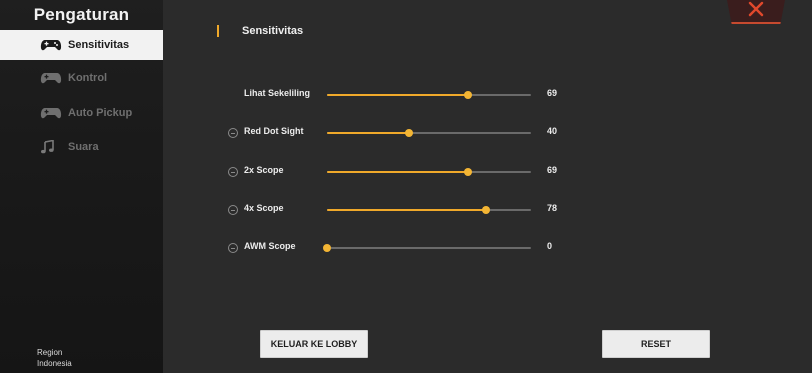  Describe the element at coordinates (218, 31) in the screenshot. I see `section-accent-bar` at that location.